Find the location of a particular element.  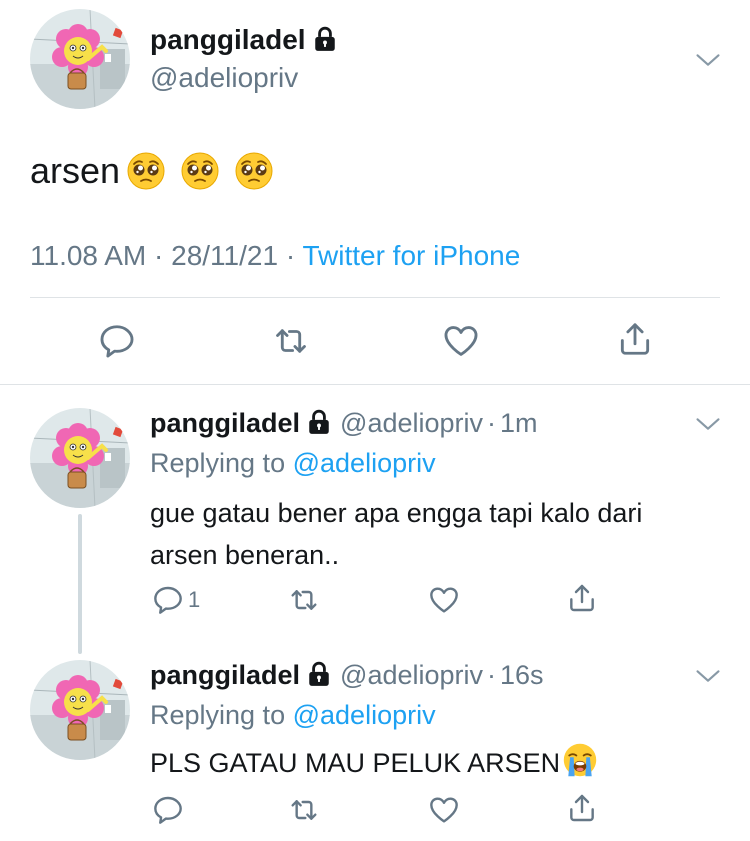

reply-text-line: gue gatau bener apa engga tapi kalo dari is located at coordinates (396, 513).